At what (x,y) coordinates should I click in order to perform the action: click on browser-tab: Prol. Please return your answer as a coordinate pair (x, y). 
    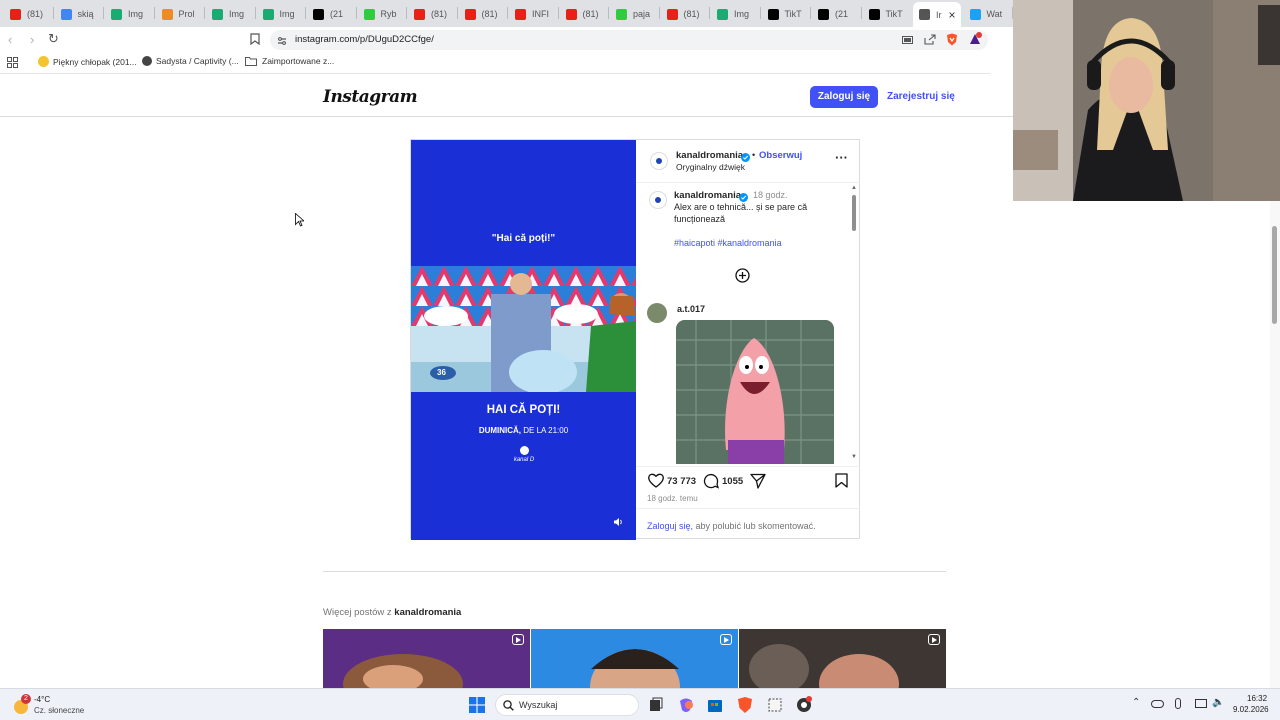
    Looking at the image, I should click on (180, 14).